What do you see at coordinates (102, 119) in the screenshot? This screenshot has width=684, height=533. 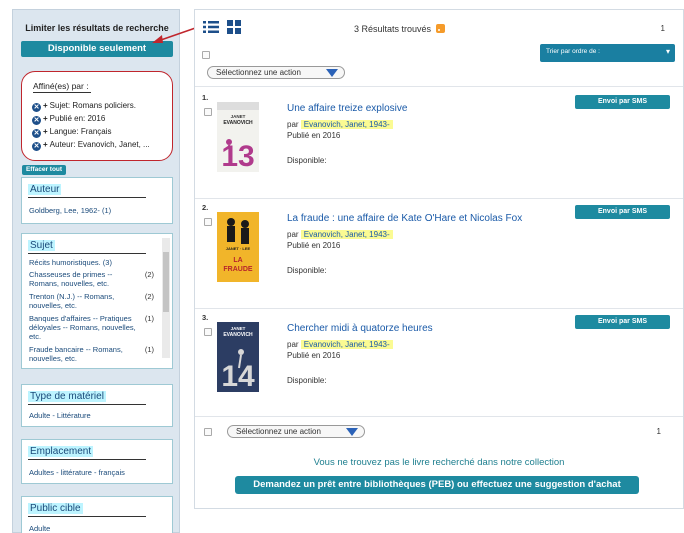 I see `active-filter: ✕ + Publié en: 2016` at bounding box center [102, 119].